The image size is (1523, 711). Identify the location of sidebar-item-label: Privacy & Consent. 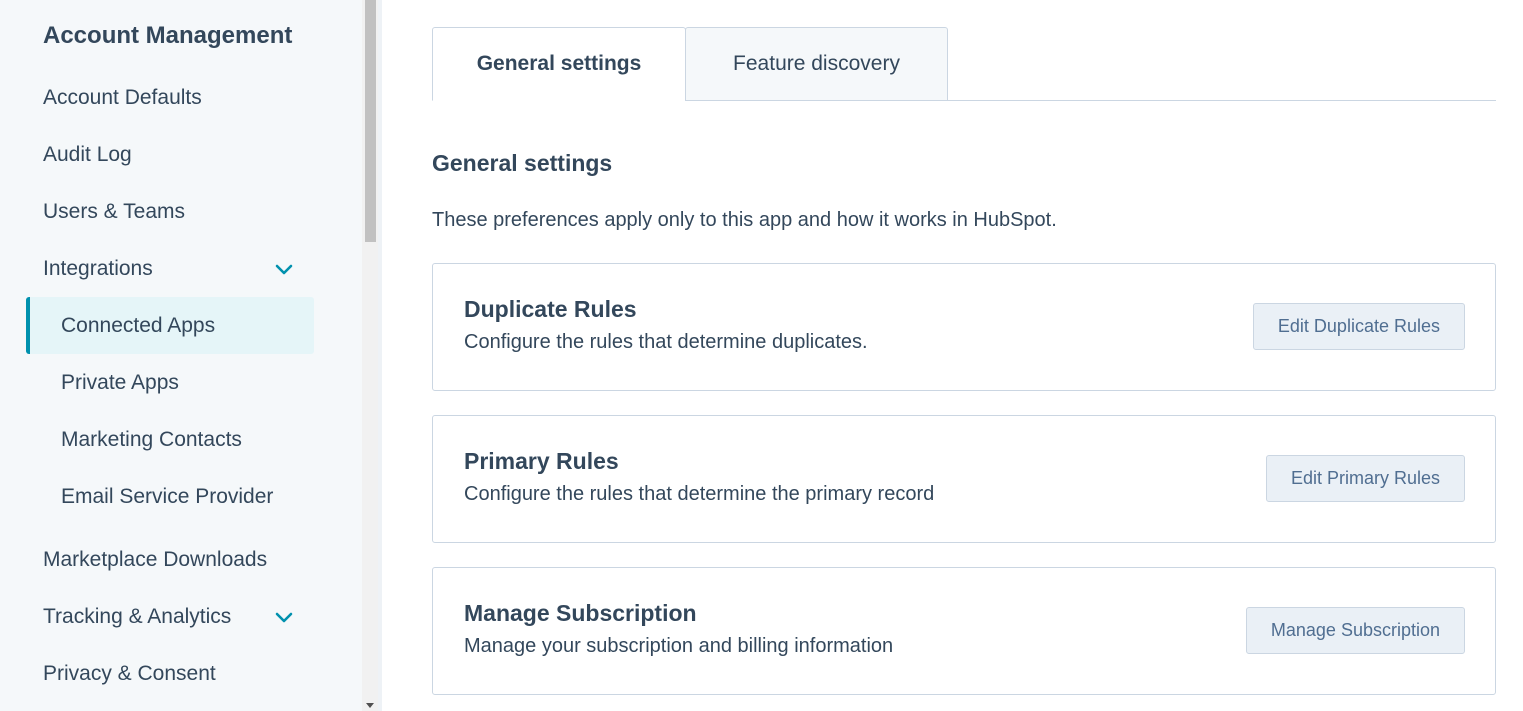
(129, 673).